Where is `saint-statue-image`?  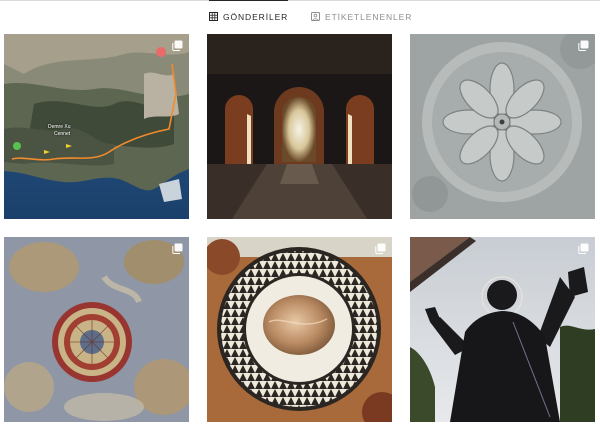 saint-statue-image is located at coordinates (502, 329).